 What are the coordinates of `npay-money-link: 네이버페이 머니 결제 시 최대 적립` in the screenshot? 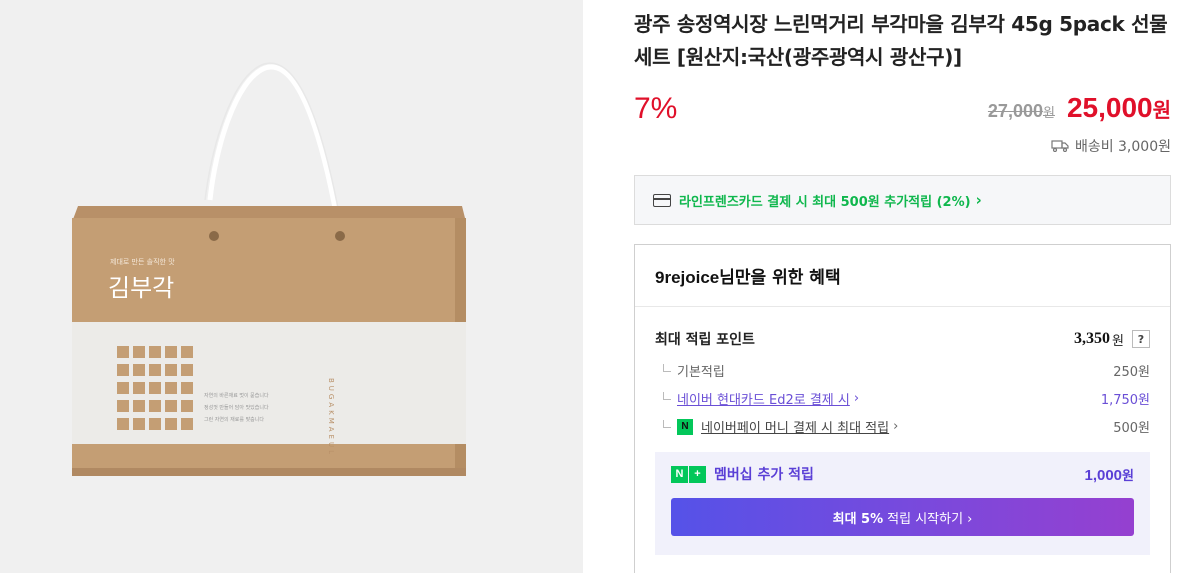 It's located at (795, 426).